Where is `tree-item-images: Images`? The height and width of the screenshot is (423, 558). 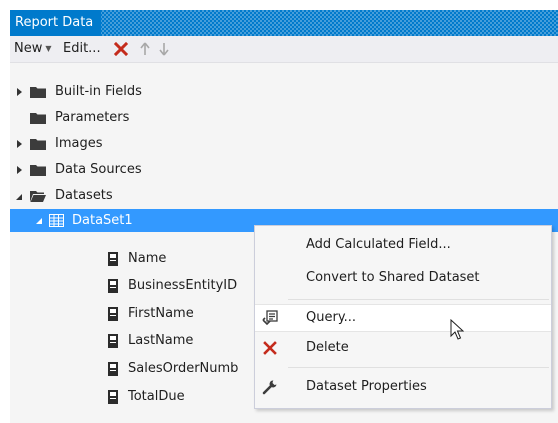
tree-item-images: Images is located at coordinates (284, 144).